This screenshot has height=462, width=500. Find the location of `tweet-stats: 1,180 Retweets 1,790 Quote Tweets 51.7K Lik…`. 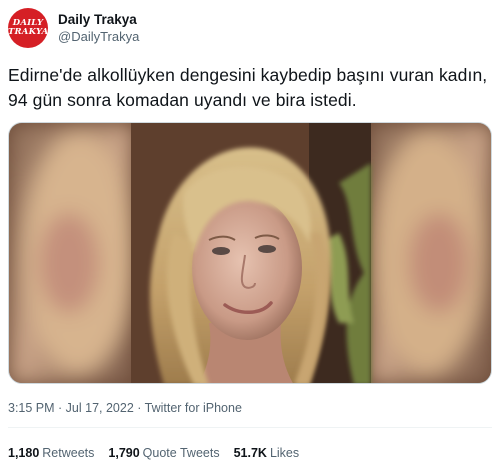

tweet-stats: 1,180 Retweets 1,790 Quote Tweets 51.7K Lik… is located at coordinates (160, 453).